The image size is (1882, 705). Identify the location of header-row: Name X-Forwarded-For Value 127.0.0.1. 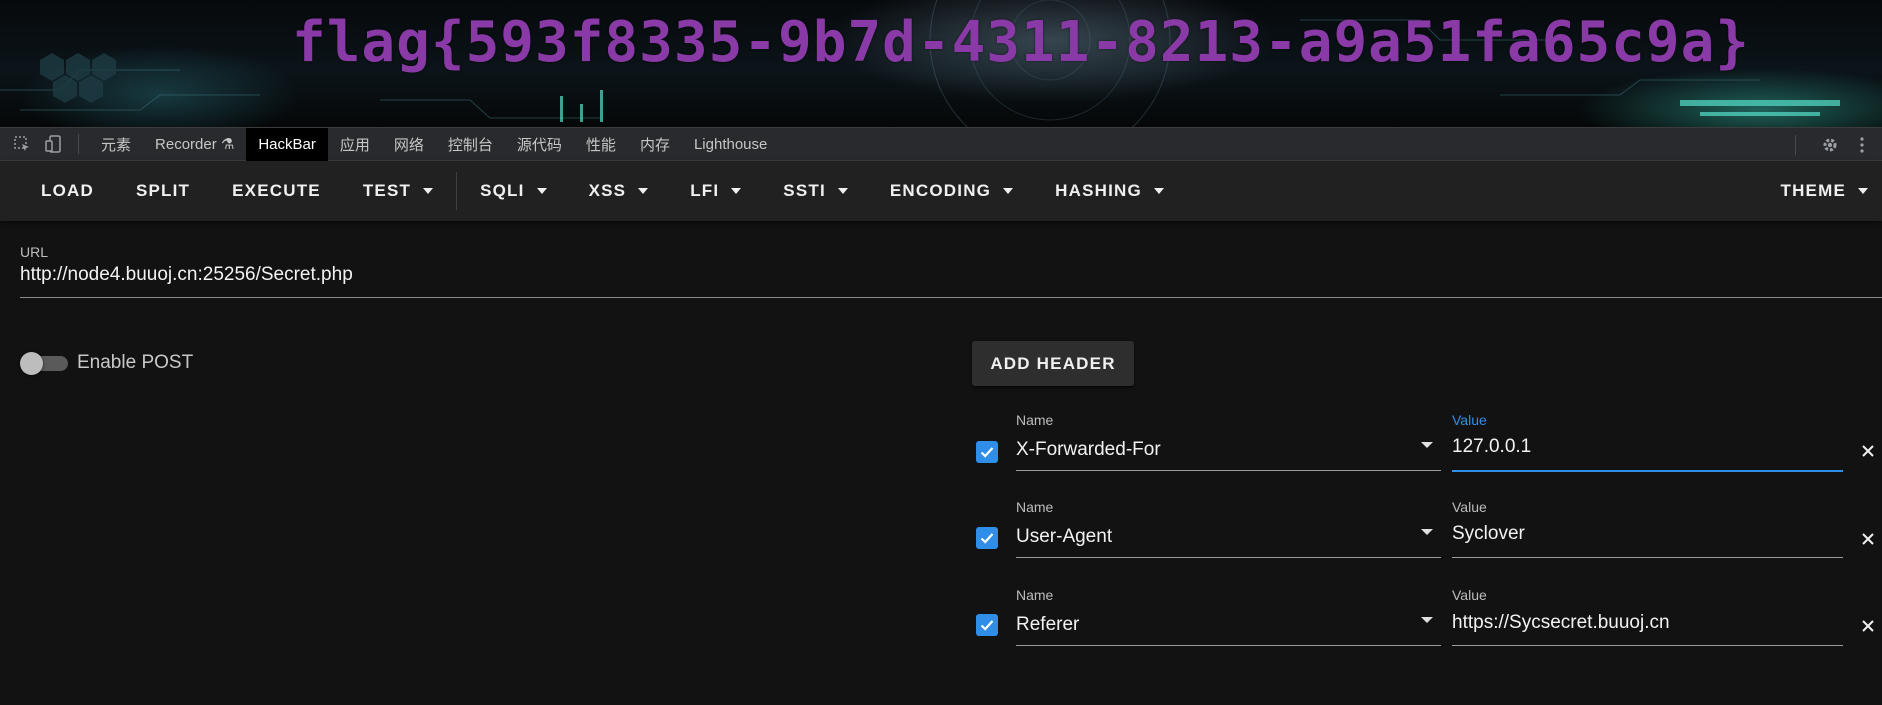
(941, 448).